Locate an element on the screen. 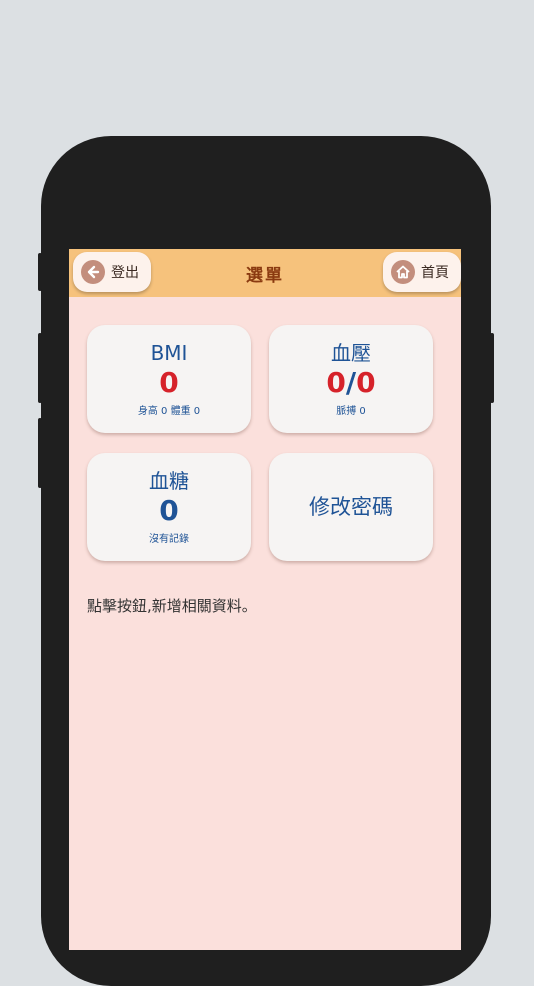  home-button: 首頁 is located at coordinates (422, 272).